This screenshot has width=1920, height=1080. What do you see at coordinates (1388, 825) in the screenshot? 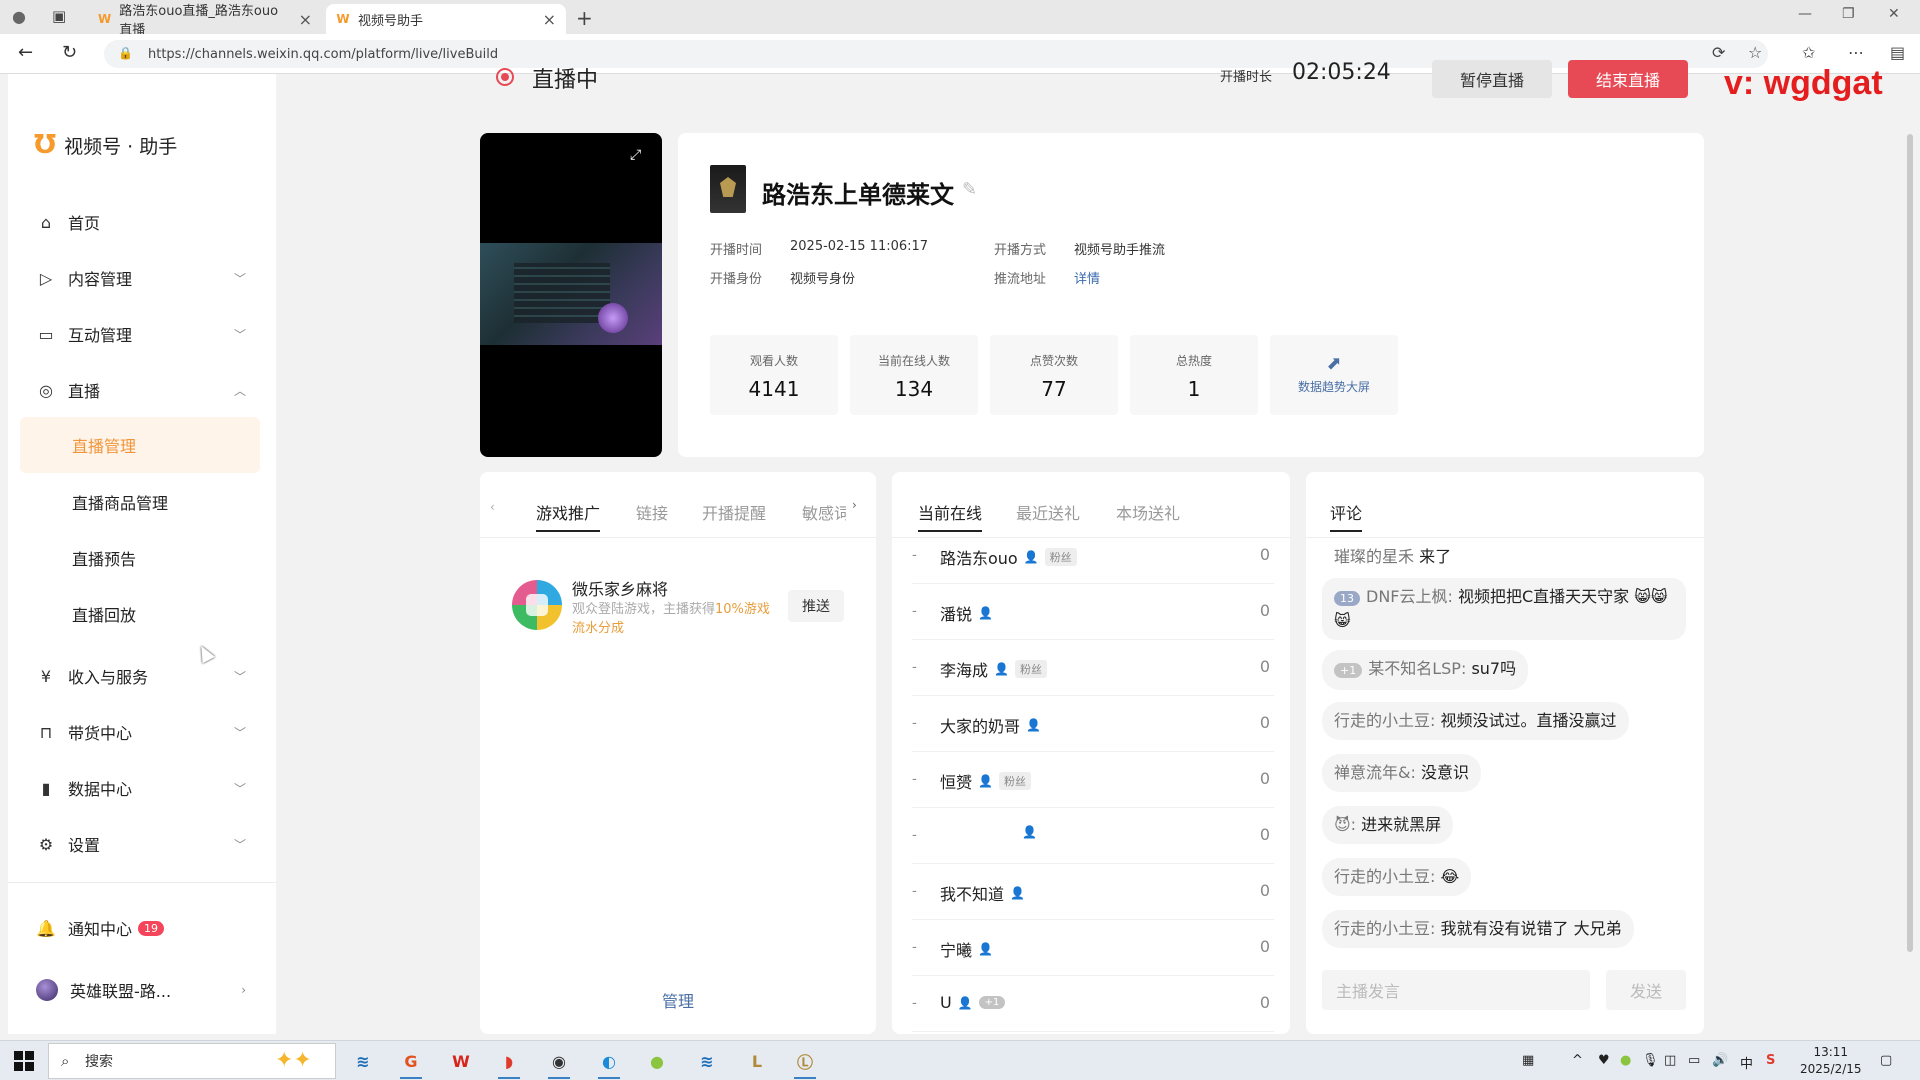
I see `comment-item: 😈: 进来就黑屏` at bounding box center [1388, 825].